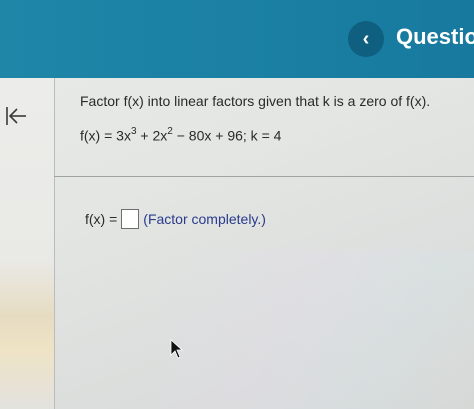 The height and width of the screenshot is (409, 474). What do you see at coordinates (133, 131) in the screenshot?
I see `equation-exponent-3: 3` at bounding box center [133, 131].